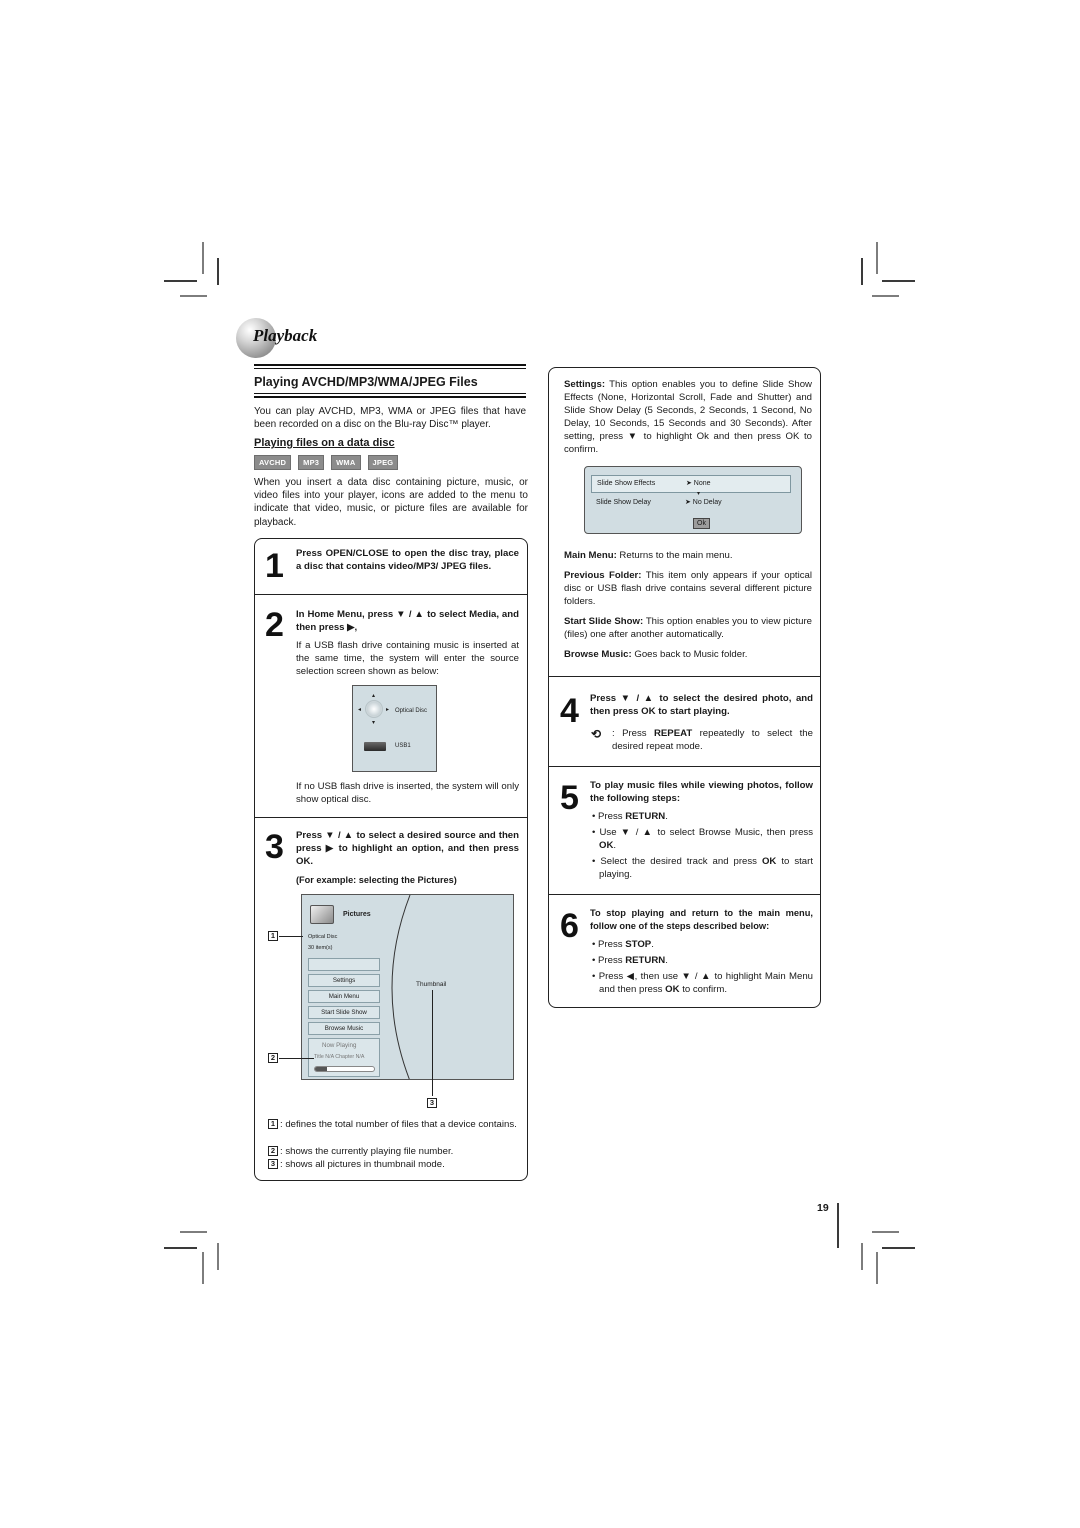  I want to click on ok-button: Ok, so click(701, 523).